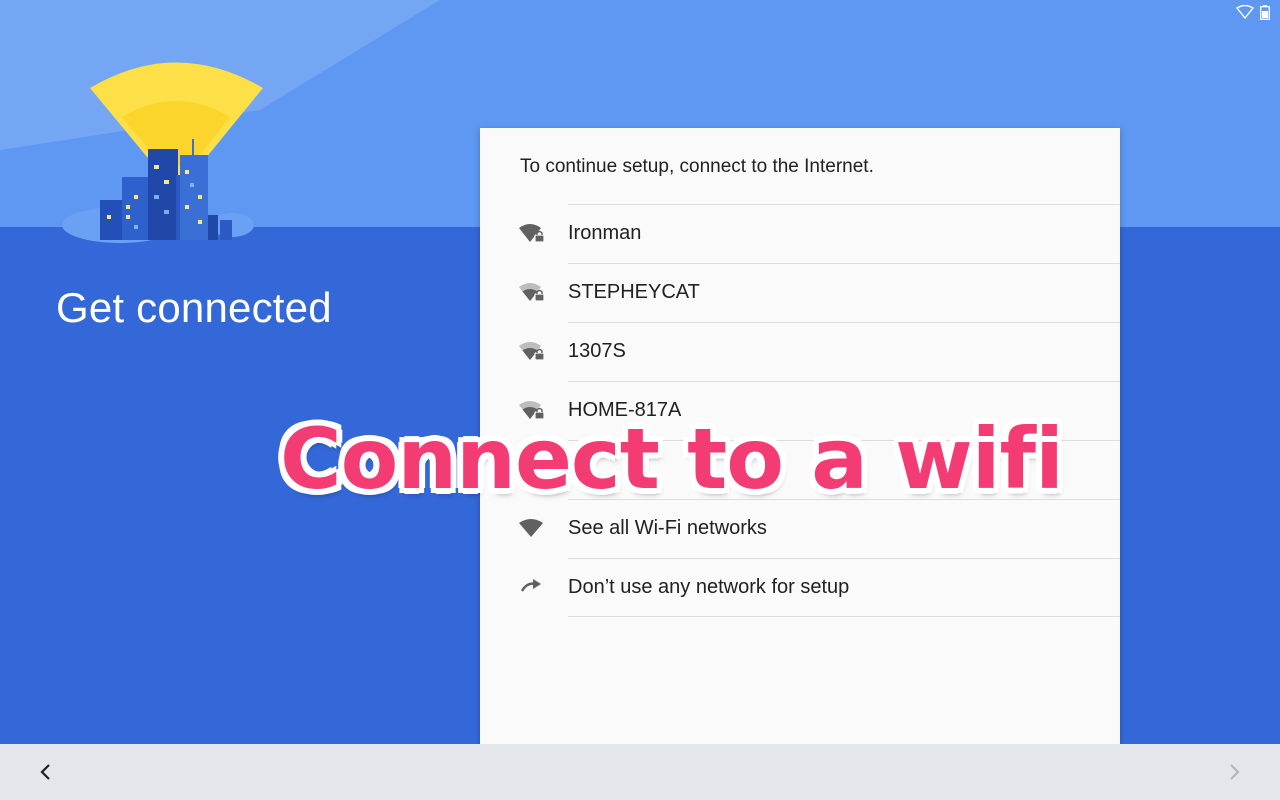 Image resolution: width=1280 pixels, height=800 pixels. What do you see at coordinates (709, 587) in the screenshot?
I see `skip-network-label: Don’t use any network for setup` at bounding box center [709, 587].